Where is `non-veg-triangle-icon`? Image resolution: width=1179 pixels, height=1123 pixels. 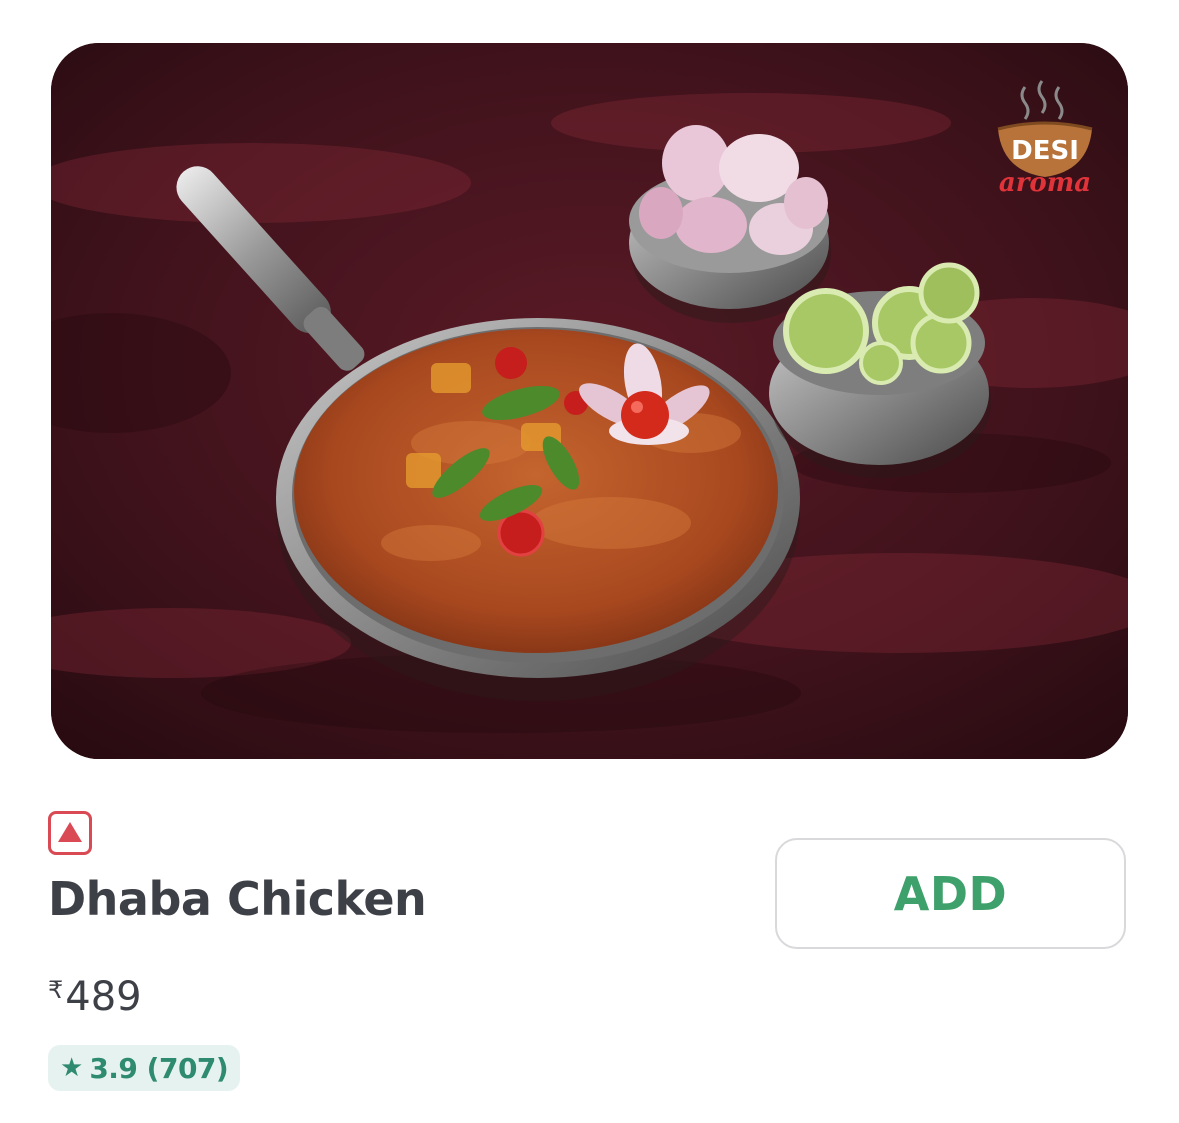 non-veg-triangle-icon is located at coordinates (70, 831).